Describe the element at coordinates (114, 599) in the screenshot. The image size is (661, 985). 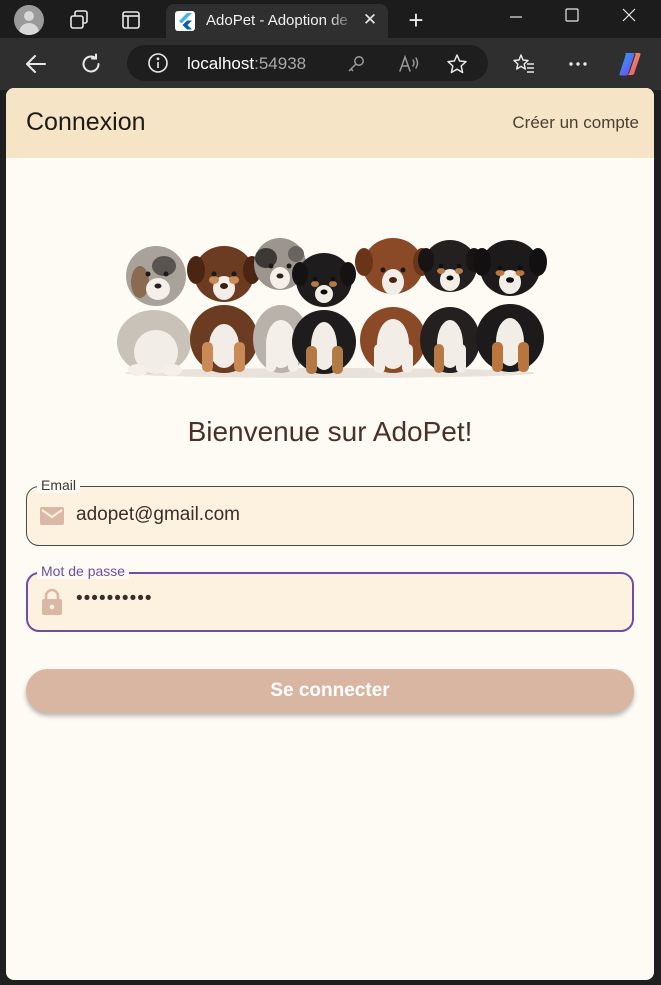
I see `password-input: ••••••••••` at that location.